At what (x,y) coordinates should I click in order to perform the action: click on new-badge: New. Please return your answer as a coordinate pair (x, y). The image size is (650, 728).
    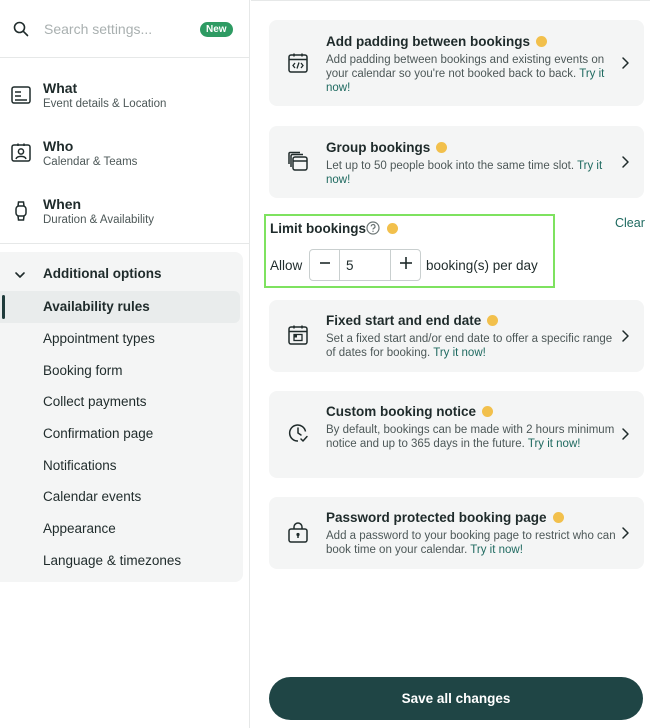
    Looking at the image, I should click on (216, 29).